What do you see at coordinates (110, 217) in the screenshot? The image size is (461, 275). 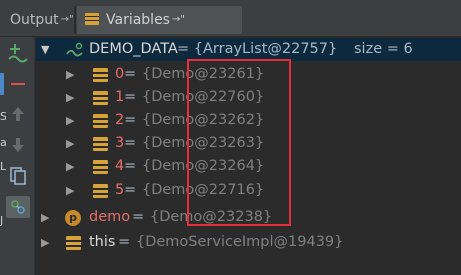 I see `variable-name: demo` at bounding box center [110, 217].